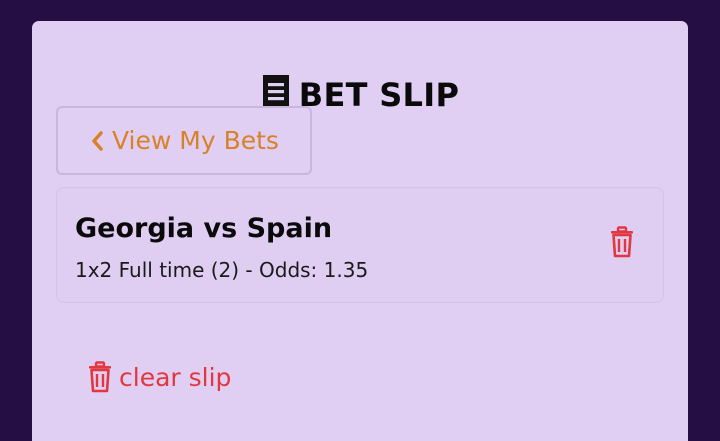 Image resolution: width=720 pixels, height=441 pixels. What do you see at coordinates (222, 270) in the screenshot?
I see `bet-detail: 1x2 Full time (2) - Odds: 1.35` at bounding box center [222, 270].